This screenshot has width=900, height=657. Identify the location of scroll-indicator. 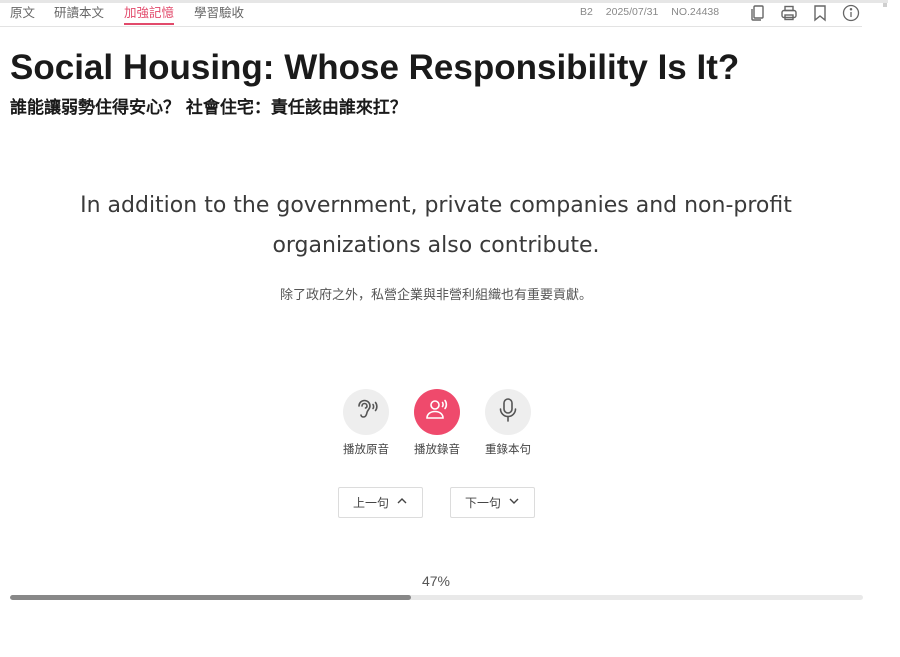
(885, 5).